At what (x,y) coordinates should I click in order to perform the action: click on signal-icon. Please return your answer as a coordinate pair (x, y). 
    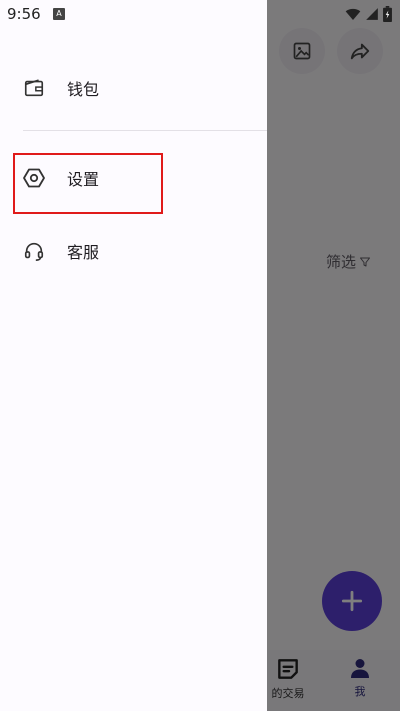
    Looking at the image, I should click on (372, 14).